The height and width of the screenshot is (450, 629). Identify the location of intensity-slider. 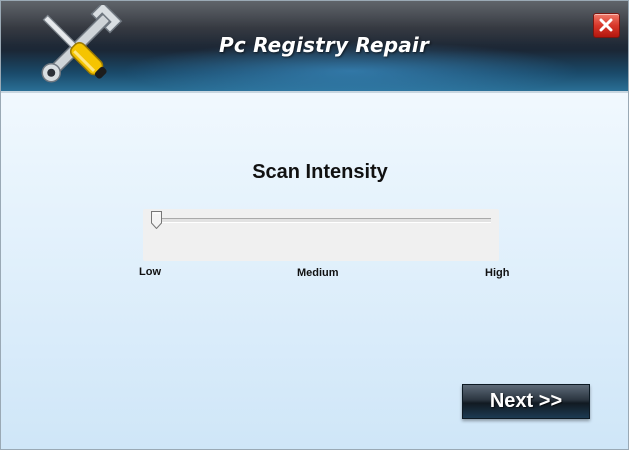
(321, 235).